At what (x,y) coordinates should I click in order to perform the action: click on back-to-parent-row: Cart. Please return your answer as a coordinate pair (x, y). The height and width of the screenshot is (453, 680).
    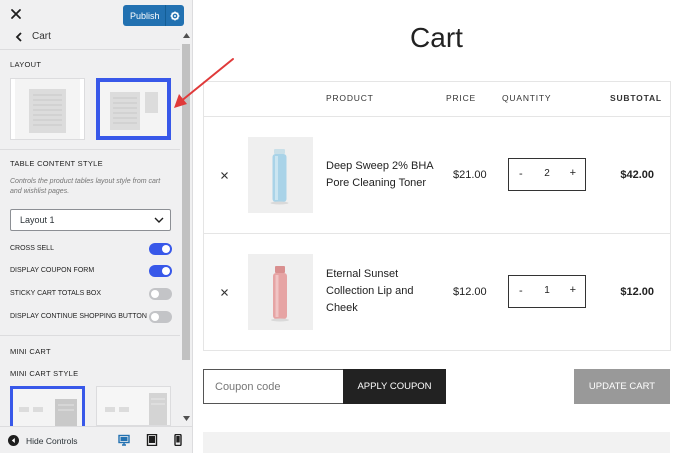
    Looking at the image, I should click on (90, 38).